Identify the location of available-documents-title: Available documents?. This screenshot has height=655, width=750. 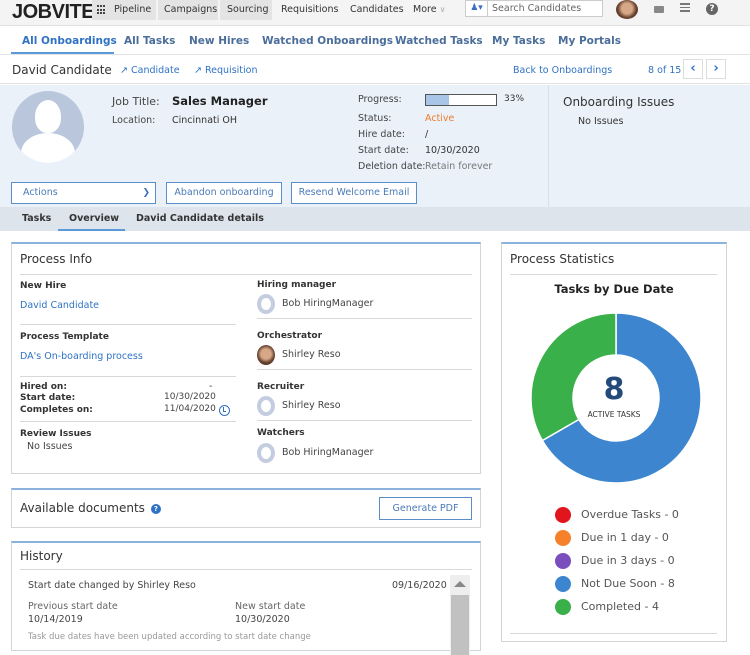
(90, 508).